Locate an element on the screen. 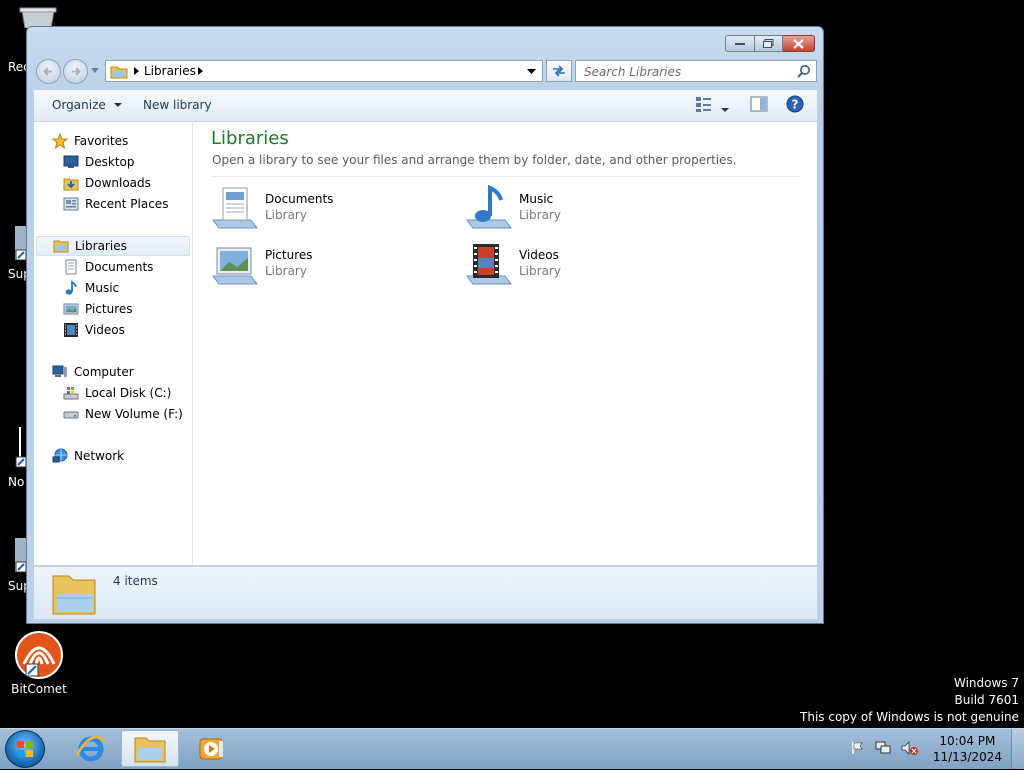 Image resolution: width=1024 pixels, height=770 pixels. desktop-icon-recycle-bin is located at coordinates (38, 17).